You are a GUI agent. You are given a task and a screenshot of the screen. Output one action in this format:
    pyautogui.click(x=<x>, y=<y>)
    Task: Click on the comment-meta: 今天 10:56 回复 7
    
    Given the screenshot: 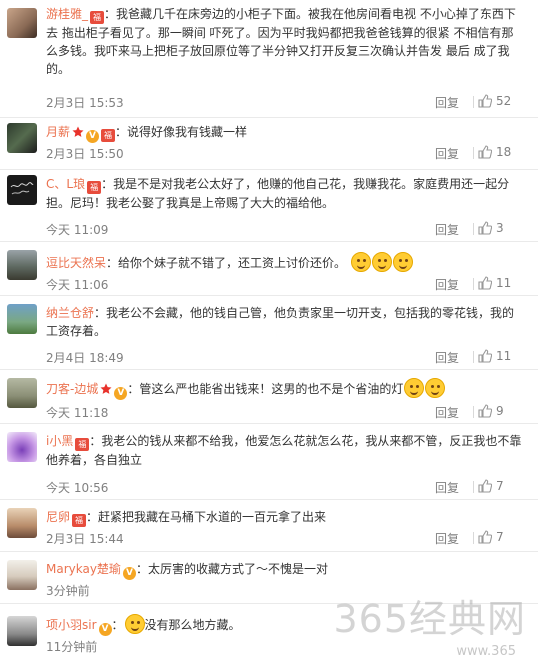 What is the action you would take?
    pyautogui.click(x=285, y=487)
    